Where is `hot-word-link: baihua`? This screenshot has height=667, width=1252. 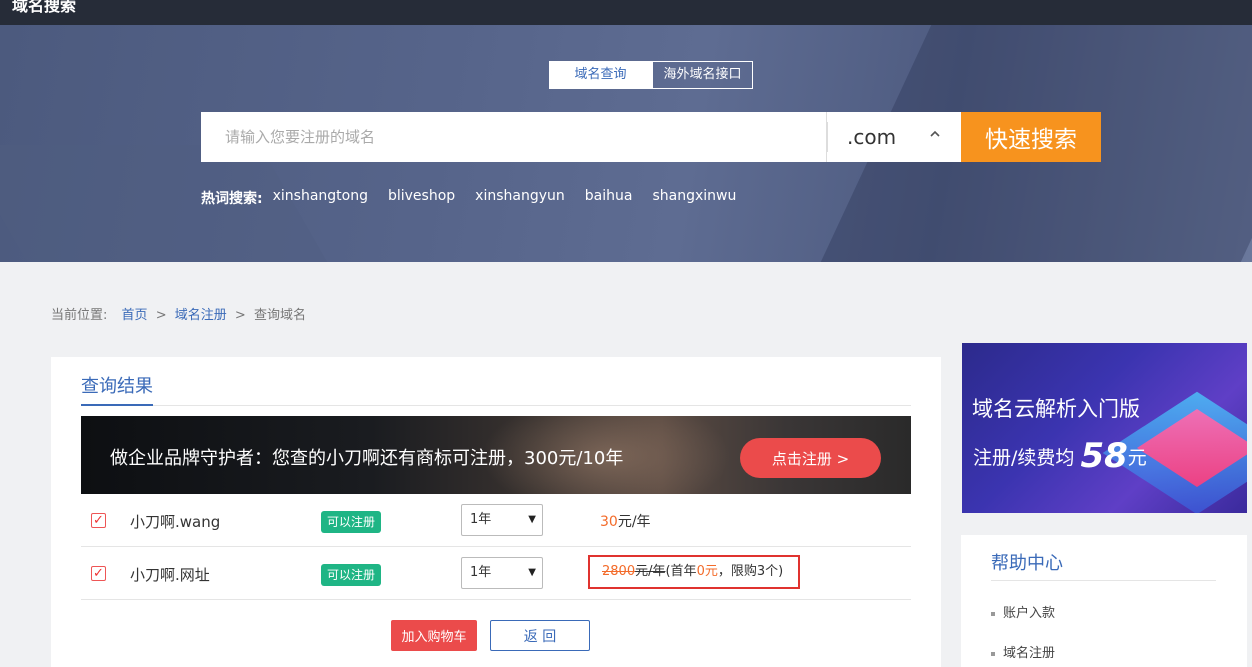 hot-word-link: baihua is located at coordinates (609, 198).